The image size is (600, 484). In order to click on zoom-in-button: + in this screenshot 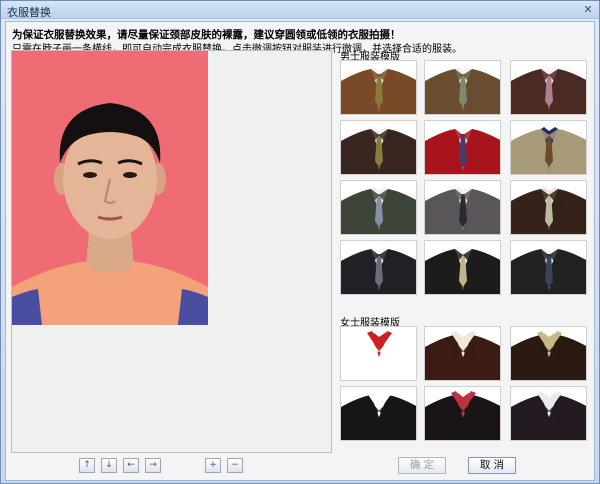, I will do `click(213, 465)`.